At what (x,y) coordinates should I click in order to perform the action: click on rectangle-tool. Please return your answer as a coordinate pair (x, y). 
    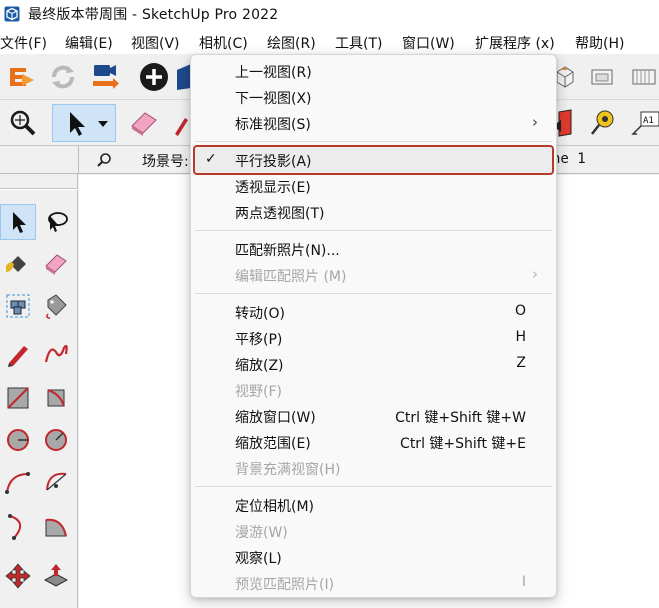
    Looking at the image, I should click on (18, 398).